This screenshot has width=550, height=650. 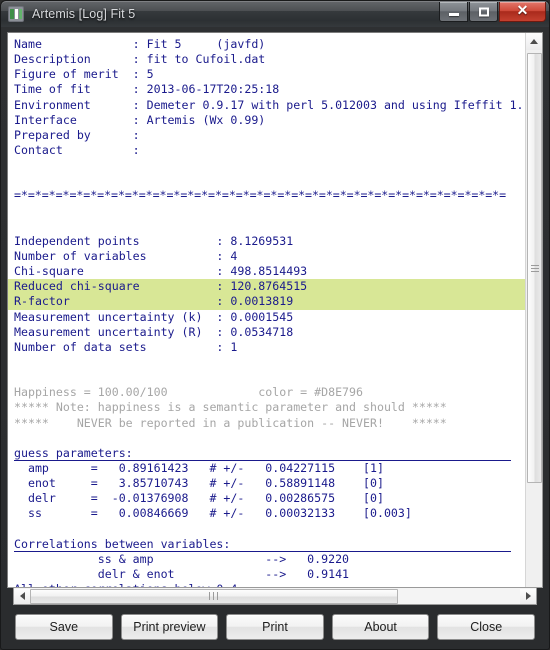 I want to click on window-controls: ✕, so click(x=492, y=12).